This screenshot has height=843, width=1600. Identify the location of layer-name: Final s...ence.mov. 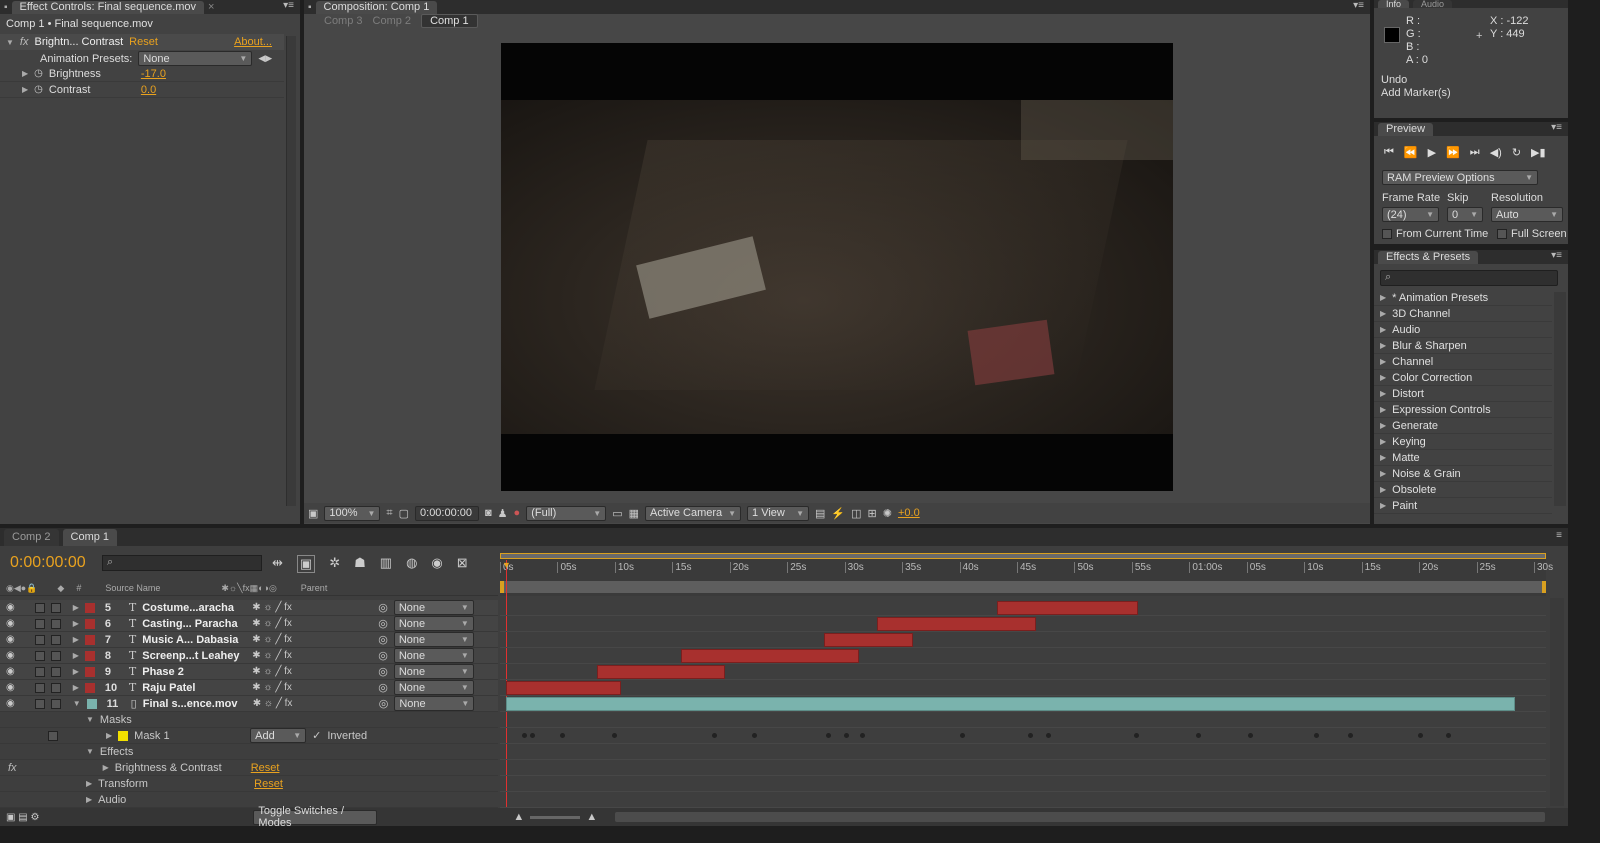
(195, 704).